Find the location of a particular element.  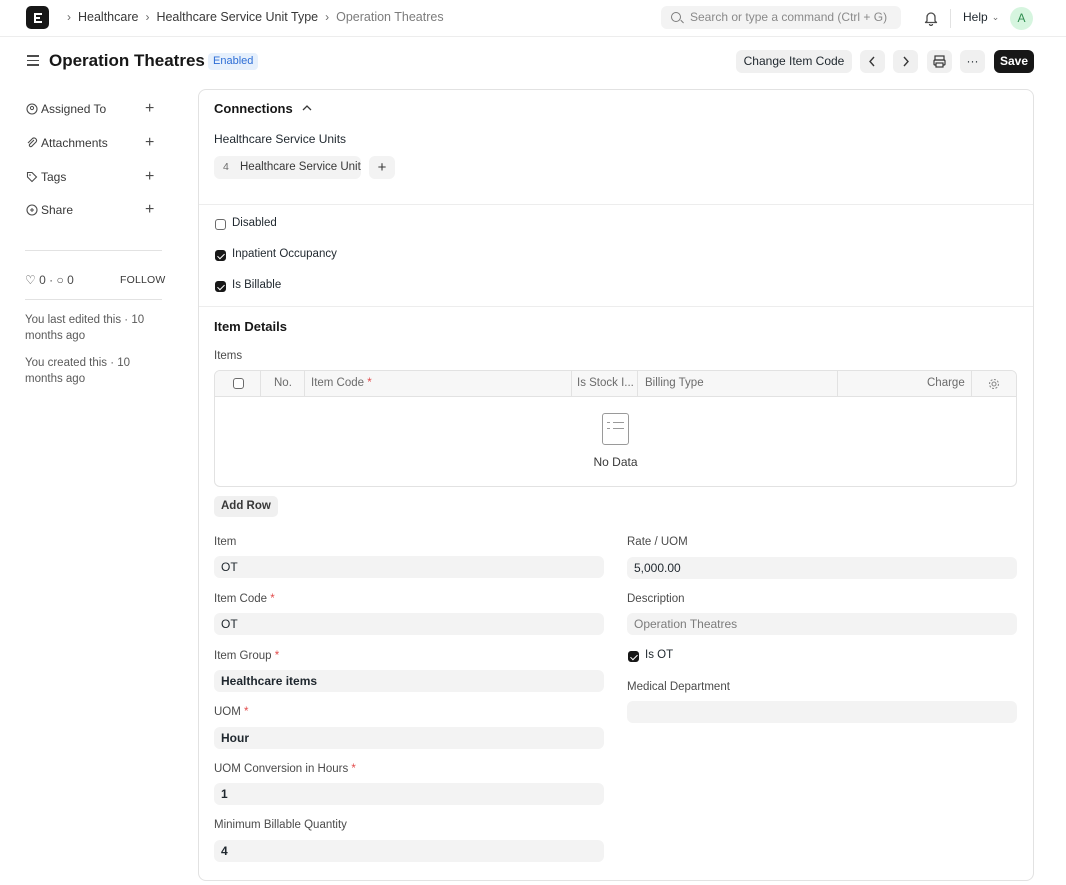

page-title: Operation Theatres is located at coordinates (127, 60).